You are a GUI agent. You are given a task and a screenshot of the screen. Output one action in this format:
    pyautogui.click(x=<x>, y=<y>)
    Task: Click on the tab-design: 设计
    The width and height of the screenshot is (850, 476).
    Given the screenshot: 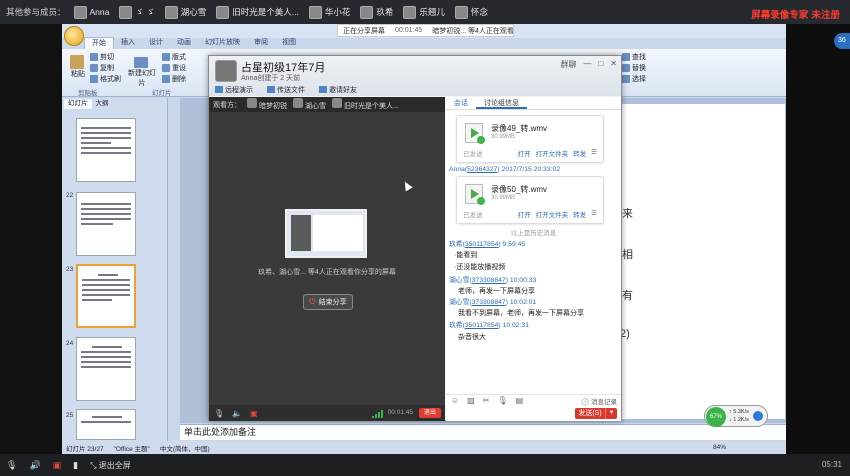 What is the action you would take?
    pyautogui.click(x=156, y=43)
    